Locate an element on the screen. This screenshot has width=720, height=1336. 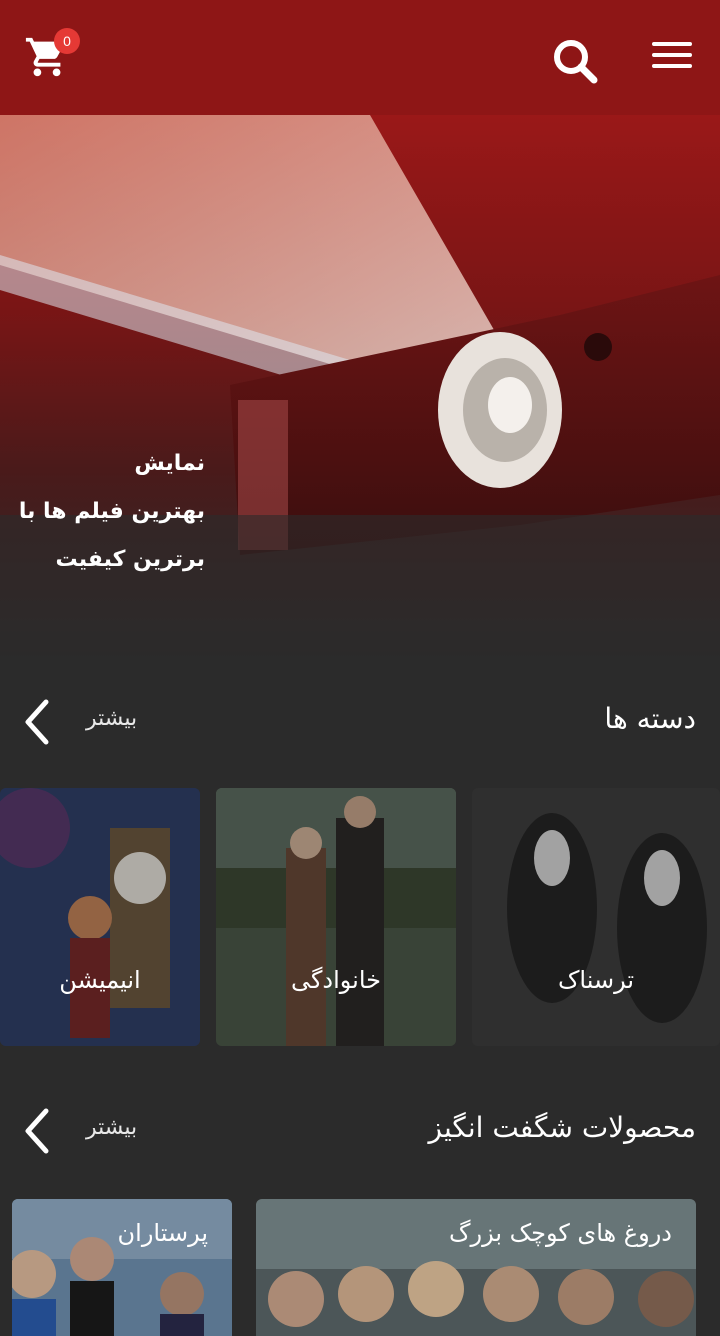
products-title: محصولات شگفت انگیز is located at coordinates (562, 1127).